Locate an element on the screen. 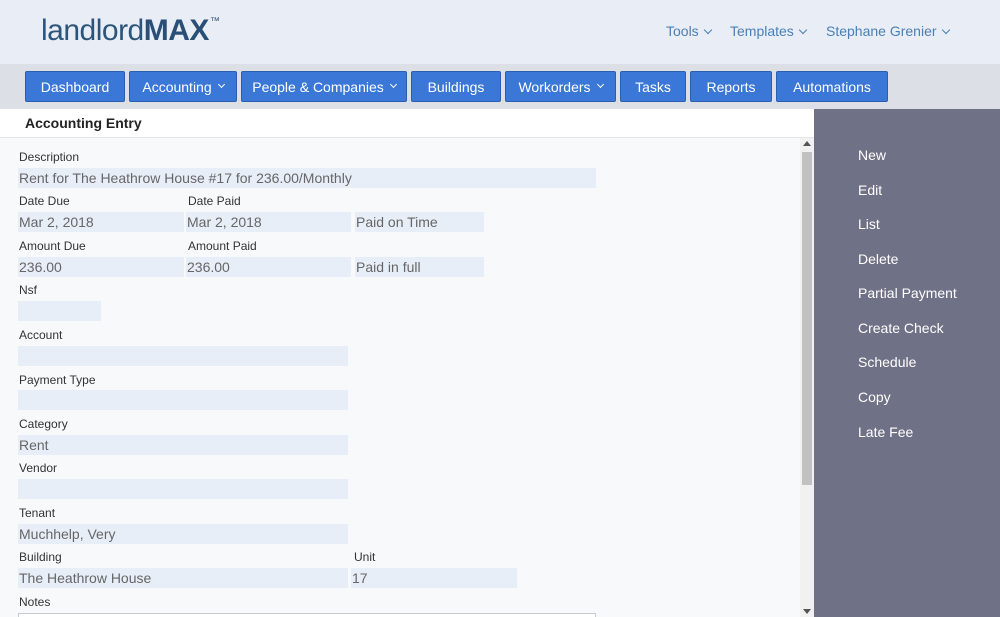 The image size is (1000, 617). nav-label: Tasks is located at coordinates (653, 86).